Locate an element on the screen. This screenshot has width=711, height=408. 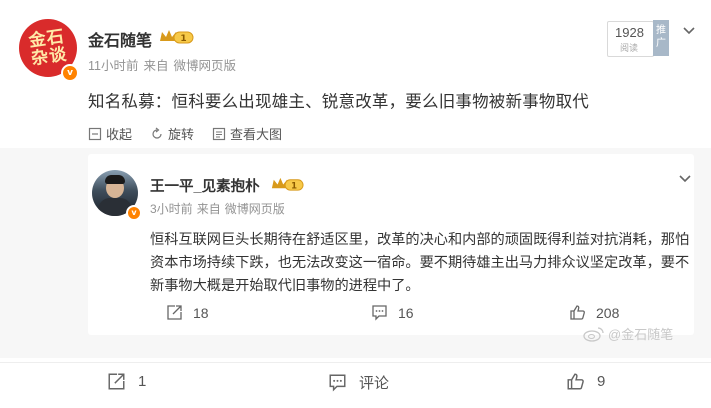
read-label: 阅读 is located at coordinates (629, 48).